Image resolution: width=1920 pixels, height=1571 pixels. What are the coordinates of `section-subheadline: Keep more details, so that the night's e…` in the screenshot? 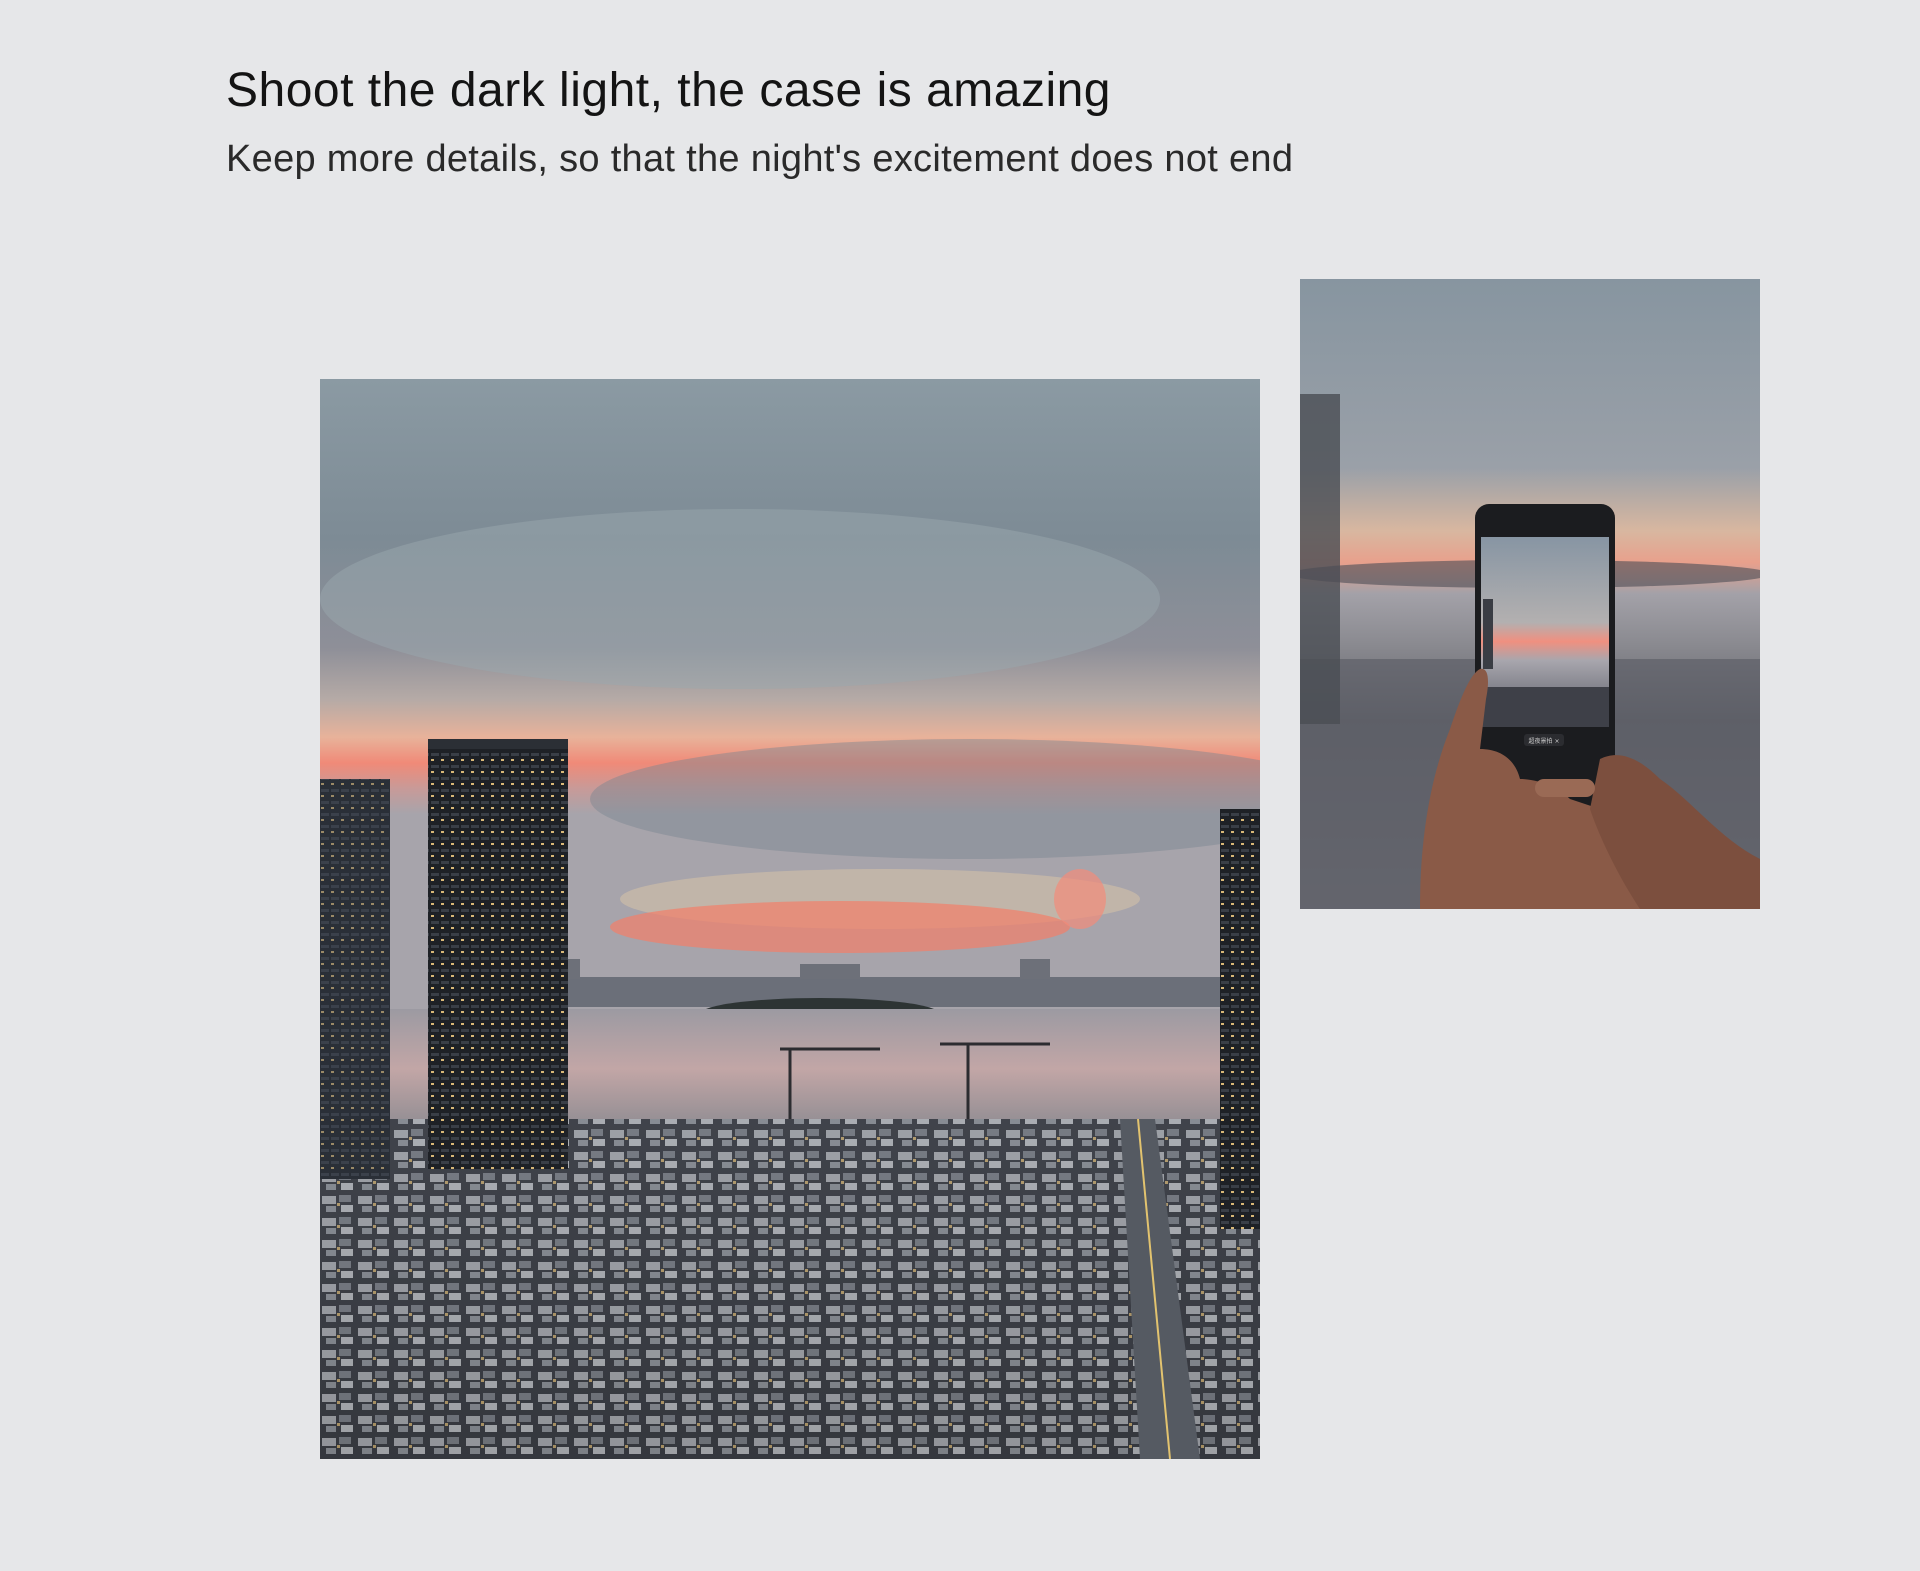 It's located at (760, 159).